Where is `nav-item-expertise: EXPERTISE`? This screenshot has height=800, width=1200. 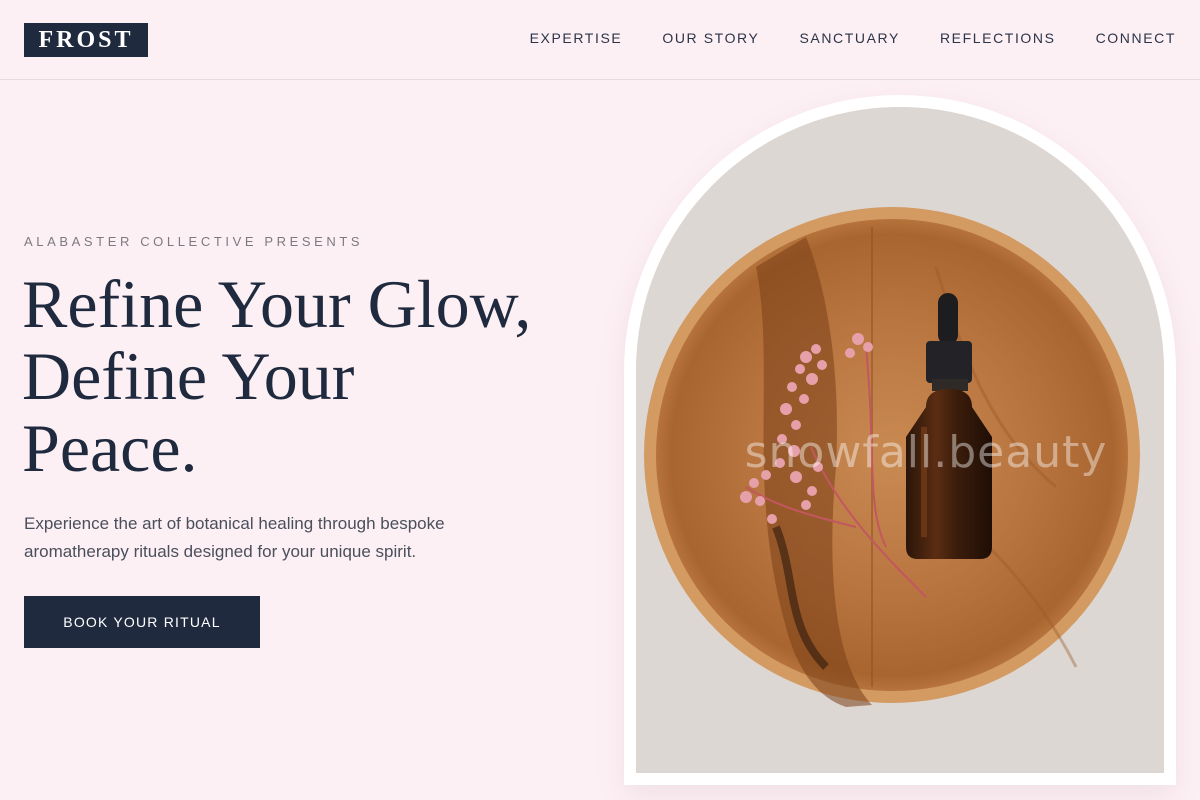 nav-item-expertise: EXPERTISE is located at coordinates (576, 38).